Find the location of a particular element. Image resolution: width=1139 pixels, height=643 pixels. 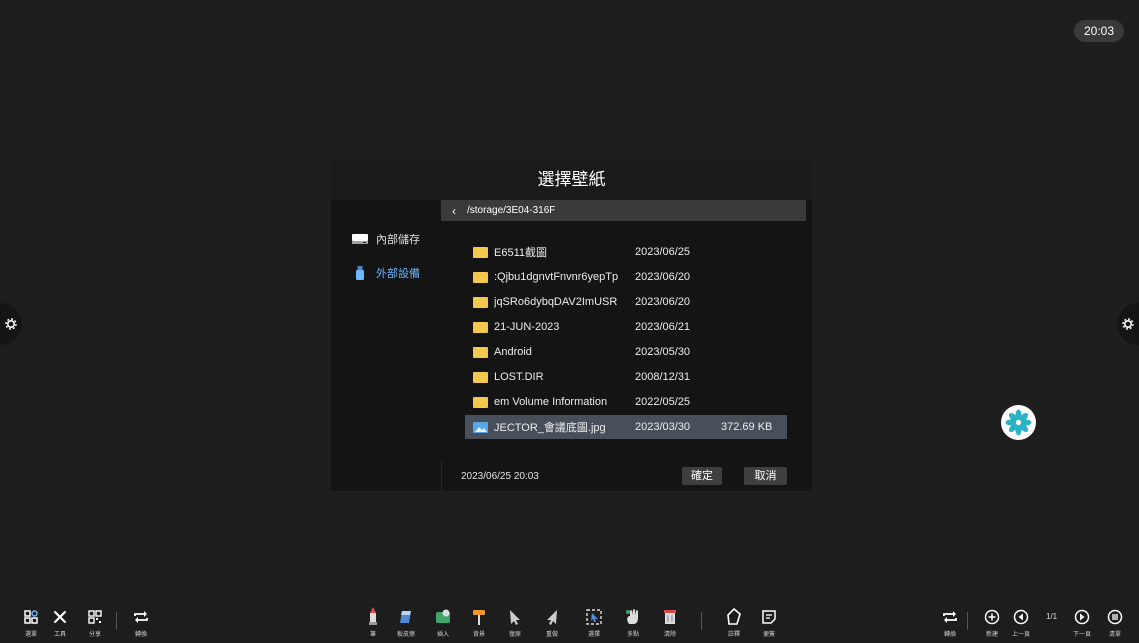

add-icon is located at coordinates (992, 617).